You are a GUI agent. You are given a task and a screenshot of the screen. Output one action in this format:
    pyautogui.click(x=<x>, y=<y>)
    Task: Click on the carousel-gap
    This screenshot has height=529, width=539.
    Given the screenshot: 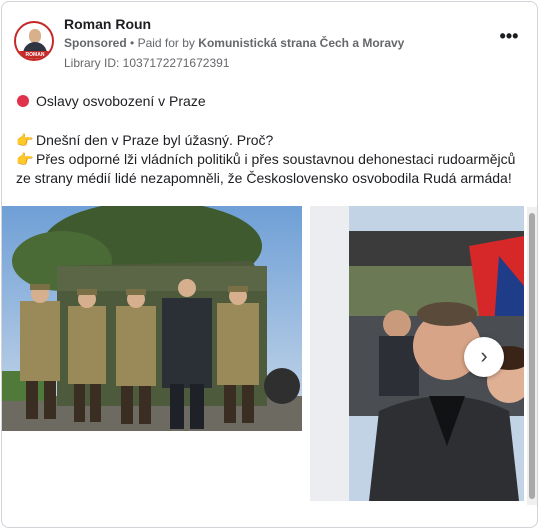 What is the action you would take?
    pyautogui.click(x=330, y=353)
    